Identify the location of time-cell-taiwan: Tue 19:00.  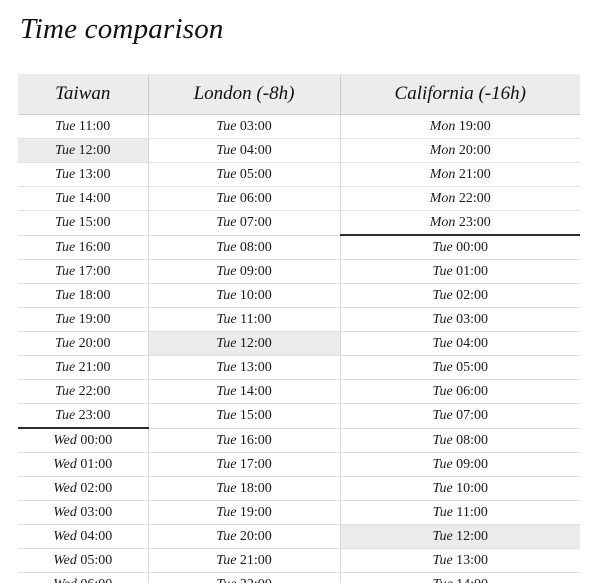
(83, 319).